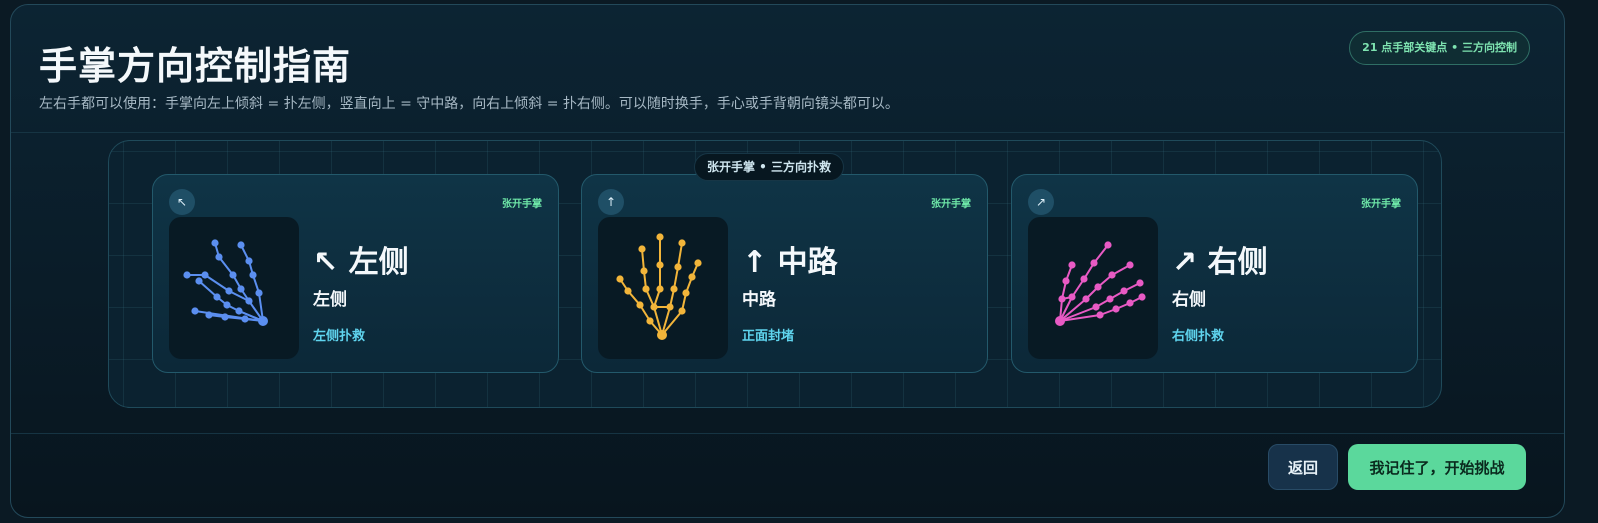  What do you see at coordinates (1220, 262) in the screenshot?
I see `direction-title: ↗ 右侧` at bounding box center [1220, 262].